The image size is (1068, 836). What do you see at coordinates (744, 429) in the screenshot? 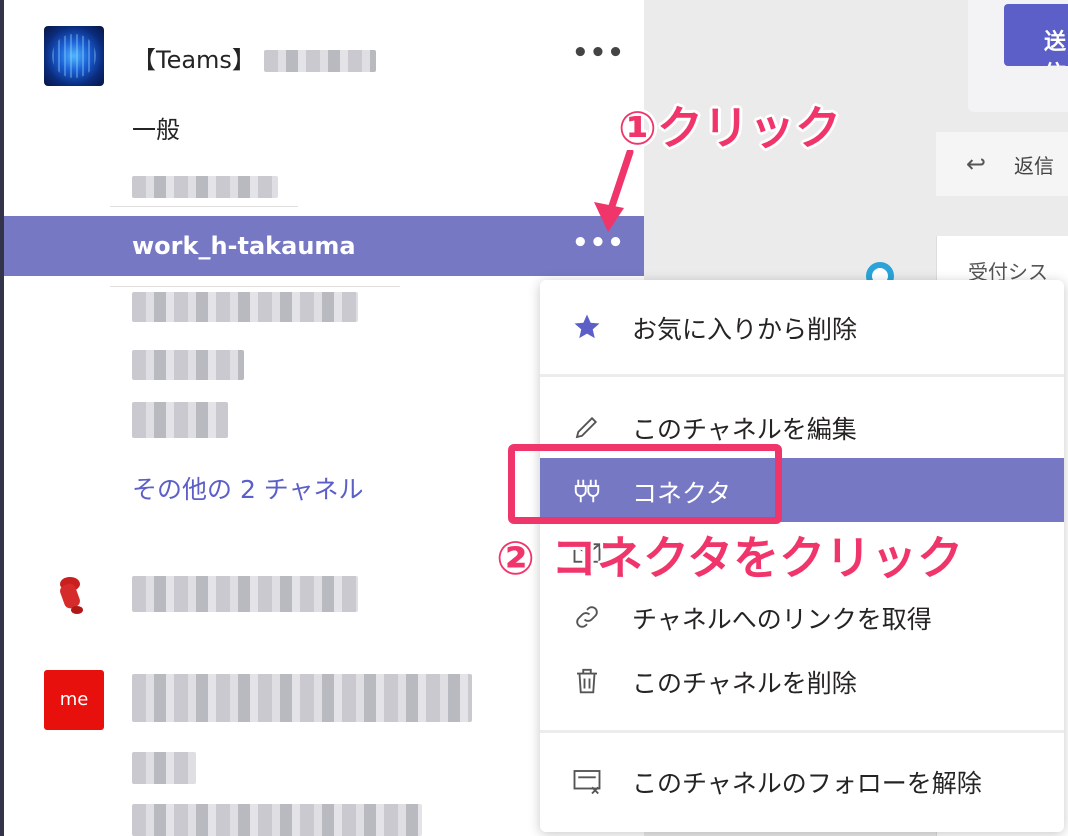
I see `menu-item-label: このチャネルを編集` at bounding box center [744, 429].